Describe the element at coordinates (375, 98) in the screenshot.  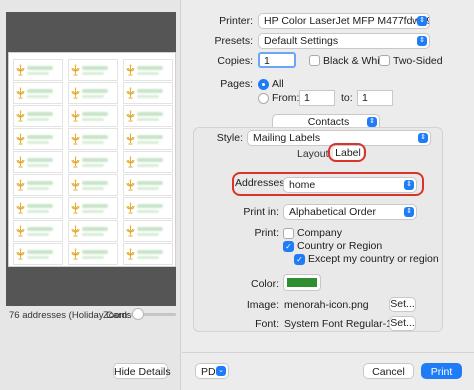
I see `pages-to-input: 1` at that location.